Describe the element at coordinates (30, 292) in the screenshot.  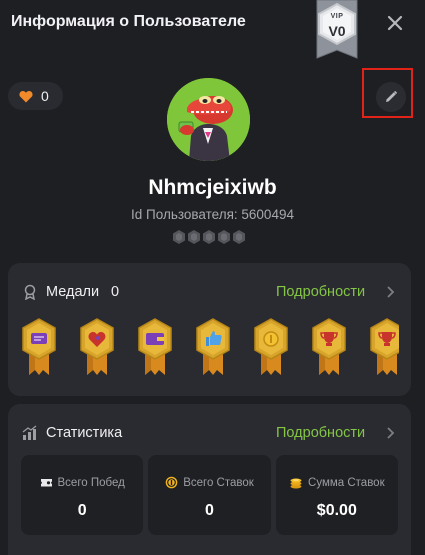
I see `medal-icon` at that location.